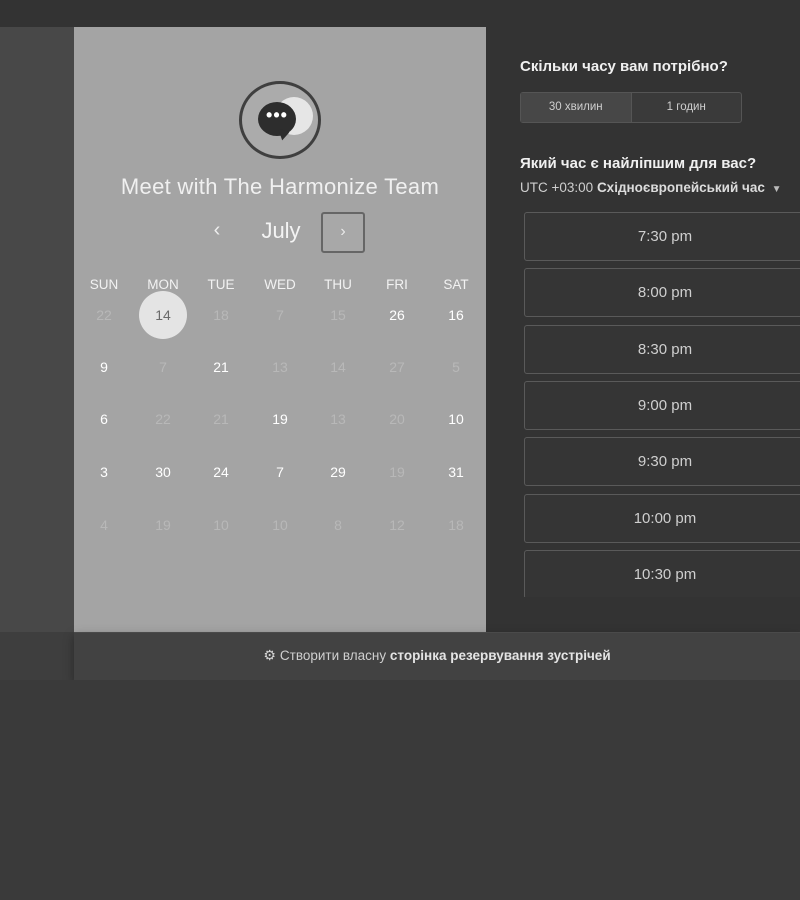 The image size is (800, 900). Describe the element at coordinates (776, 189) in the screenshot. I see `caret-down-icon: ▼` at that location.